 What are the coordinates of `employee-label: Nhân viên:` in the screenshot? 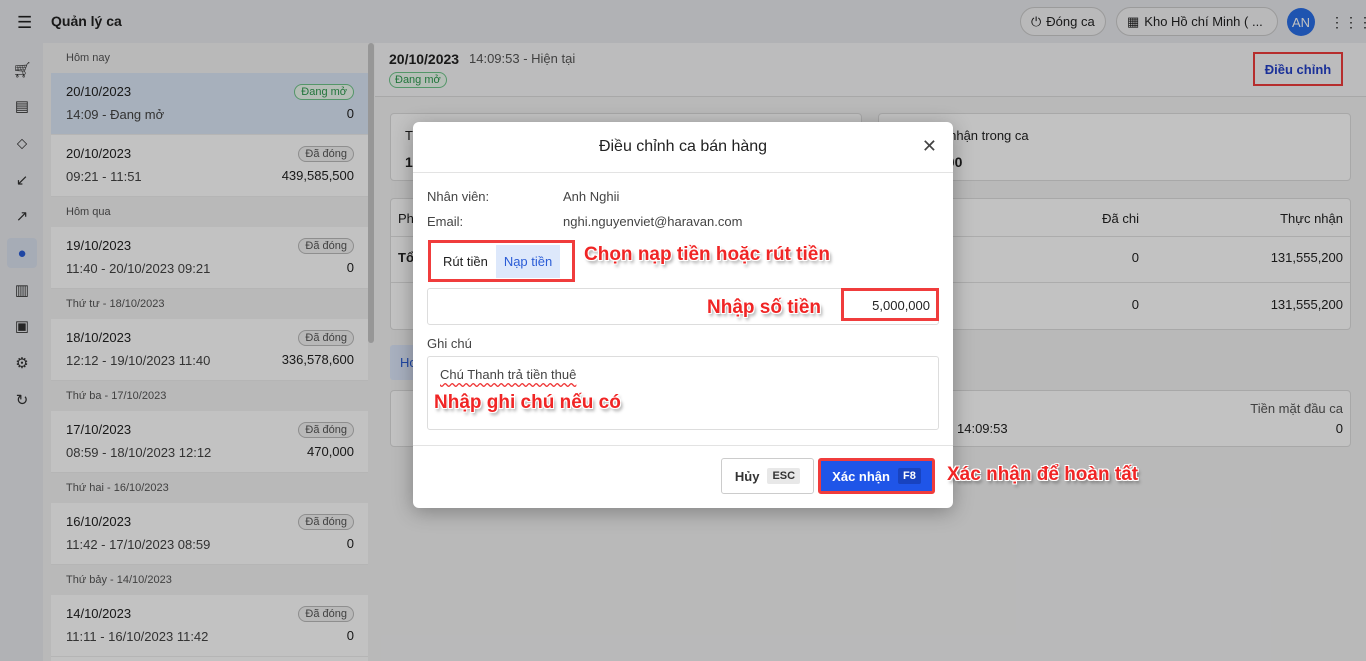 It's located at (458, 196).